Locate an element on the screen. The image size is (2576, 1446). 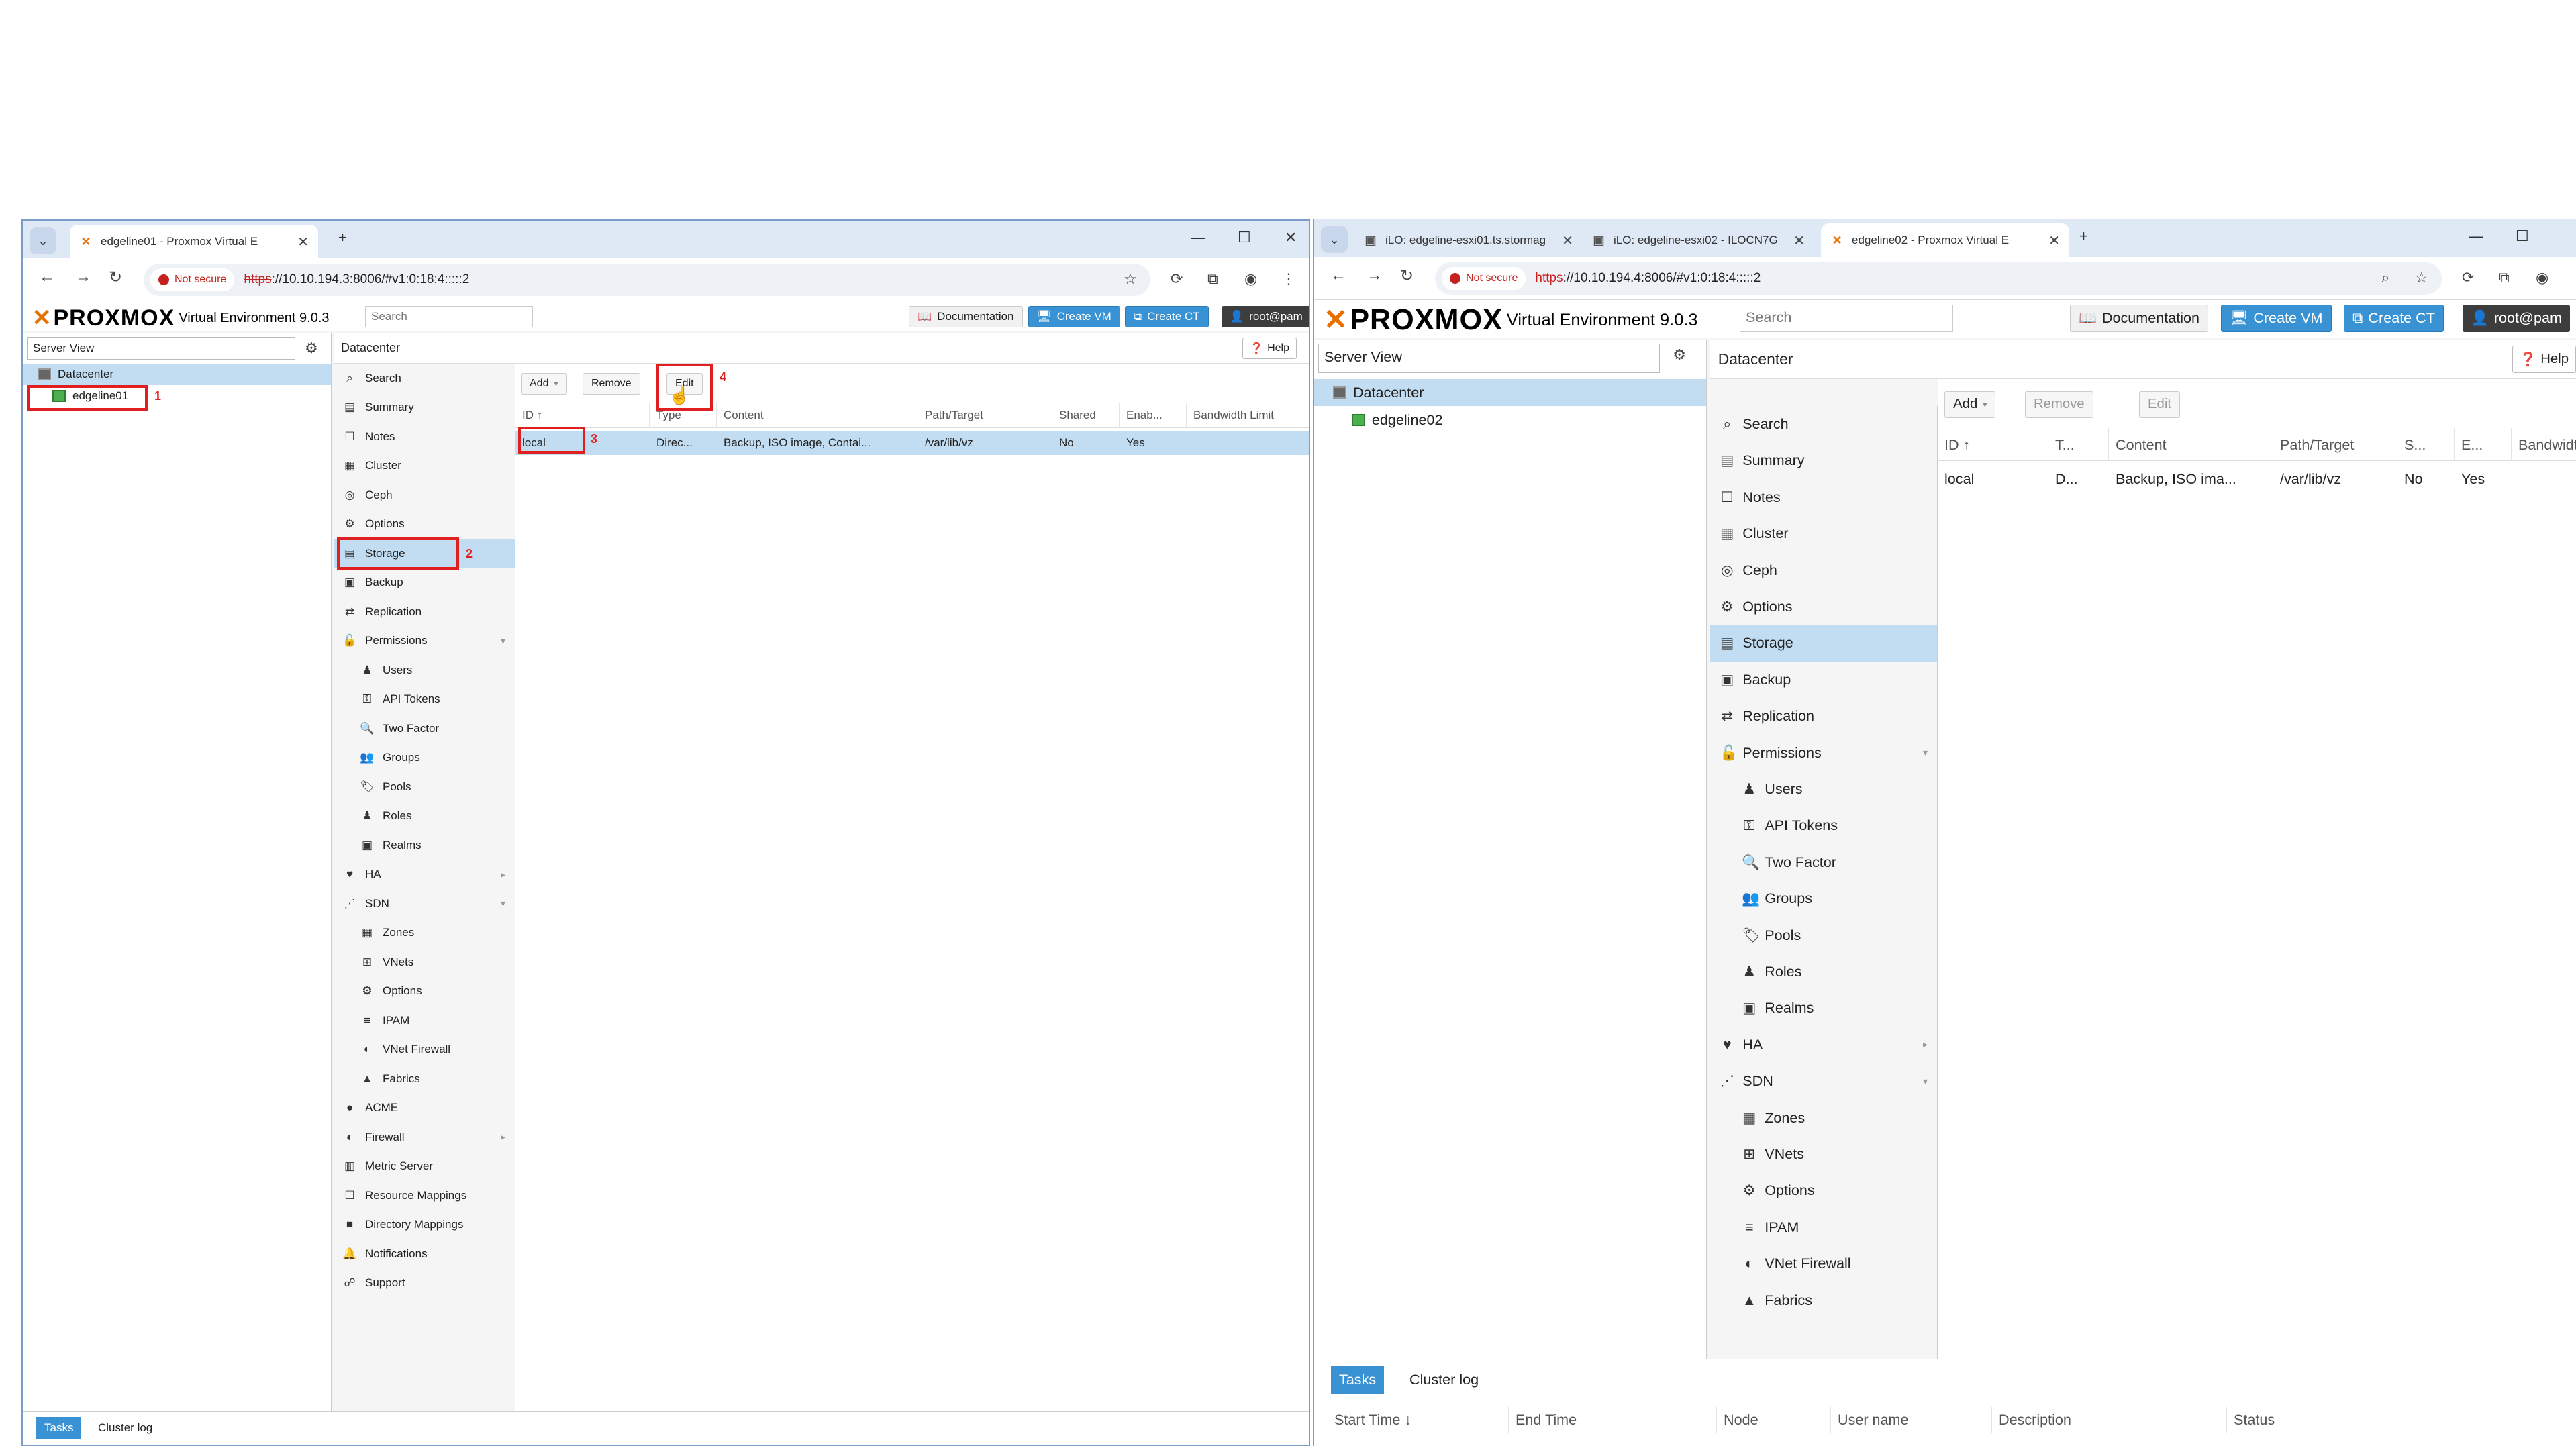
menu-item-cluster: ▦ Cluster is located at coordinates (1823, 533).